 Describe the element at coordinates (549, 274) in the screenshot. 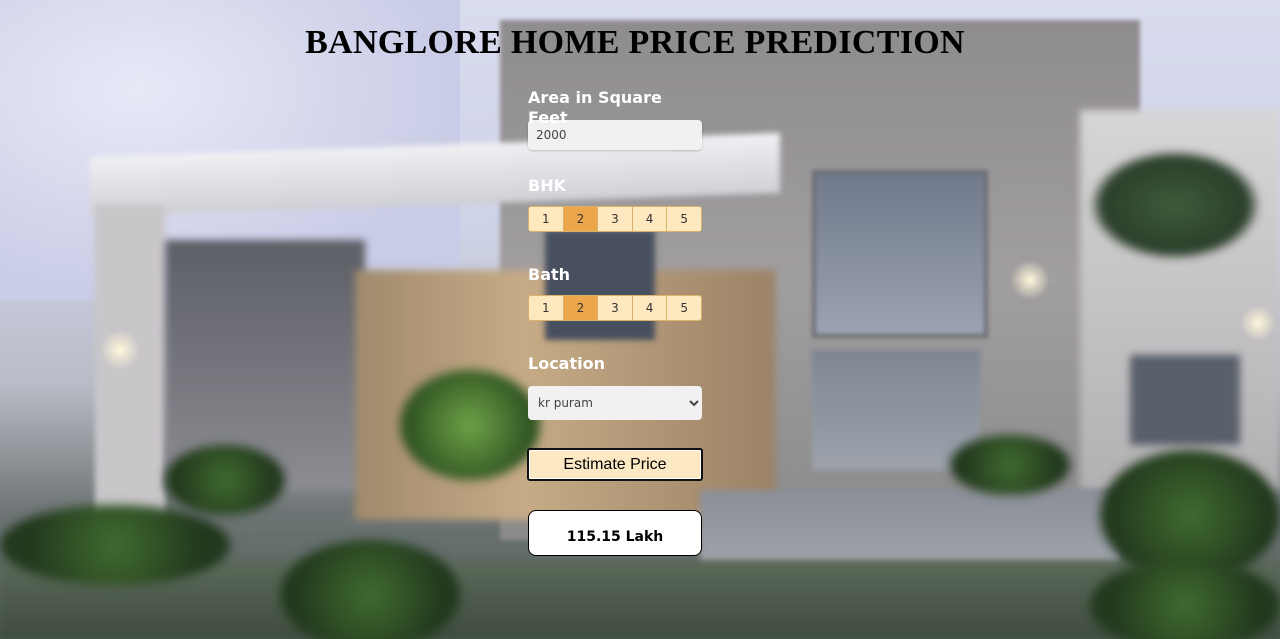

I see `bath-label: Bath` at that location.